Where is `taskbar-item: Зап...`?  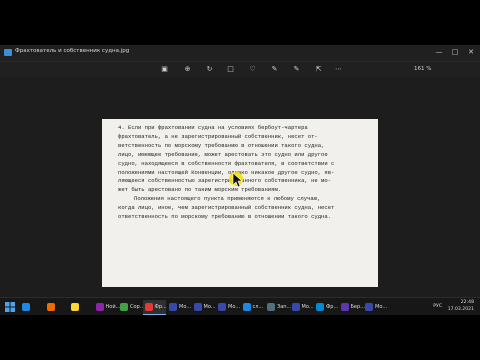
taskbar-item: Зап... is located at coordinates (278, 307).